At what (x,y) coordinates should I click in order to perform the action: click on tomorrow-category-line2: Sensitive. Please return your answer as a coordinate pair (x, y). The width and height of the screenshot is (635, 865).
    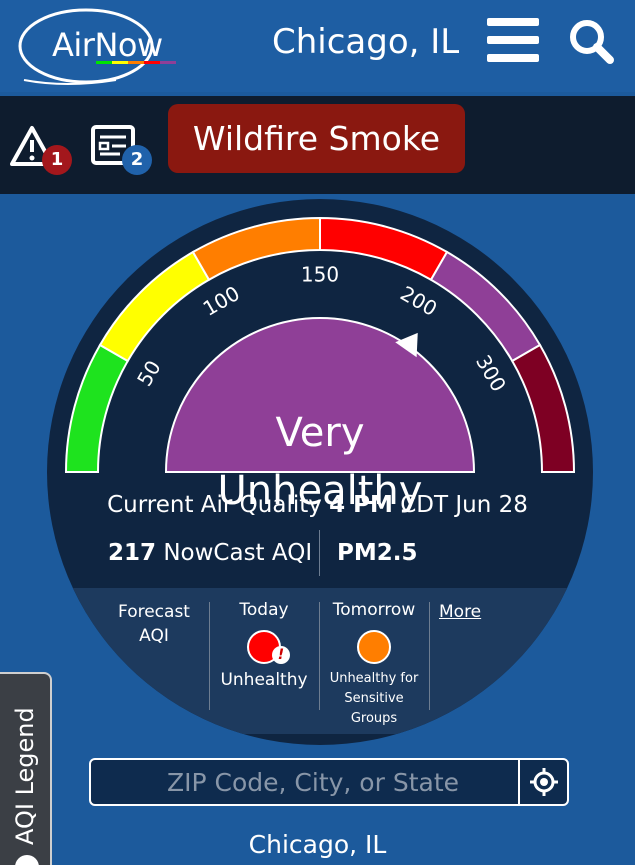
    Looking at the image, I should click on (374, 698).